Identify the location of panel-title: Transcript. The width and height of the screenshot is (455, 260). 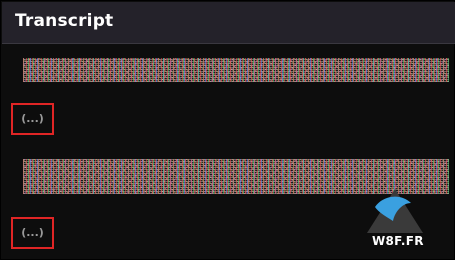
(64, 21).